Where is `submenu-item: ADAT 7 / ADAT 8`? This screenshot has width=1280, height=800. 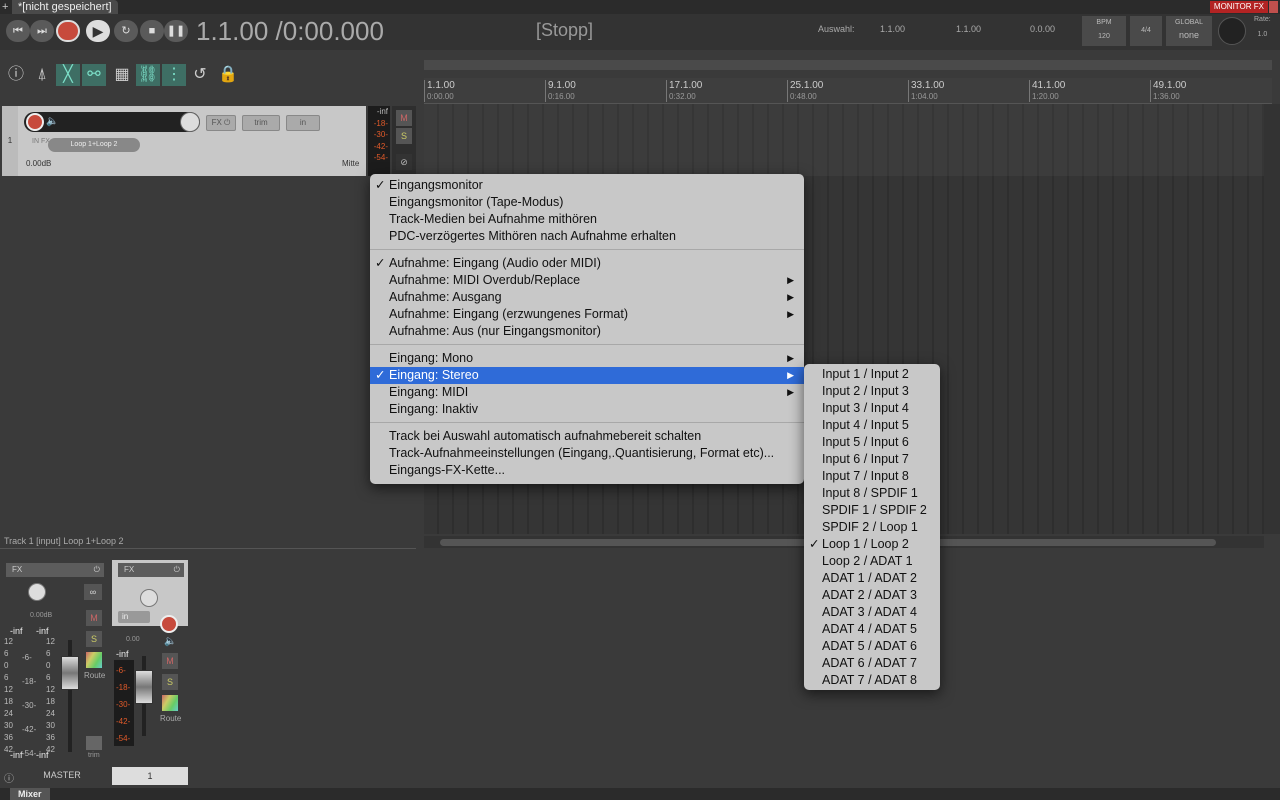
submenu-item: ADAT 7 / ADAT 8 is located at coordinates (872, 680).